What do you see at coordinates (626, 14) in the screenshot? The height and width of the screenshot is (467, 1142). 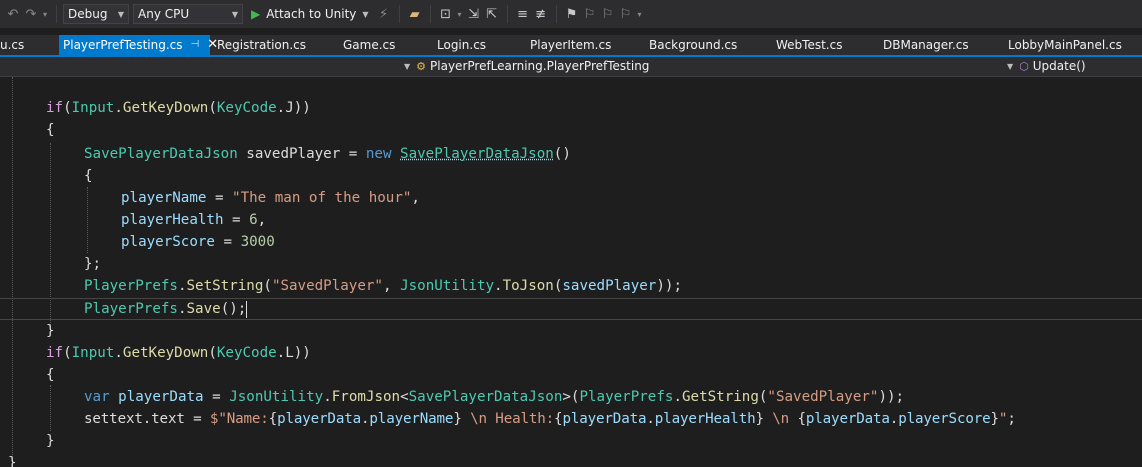 I see `clear-bookmarks-icon: ⚐` at bounding box center [626, 14].